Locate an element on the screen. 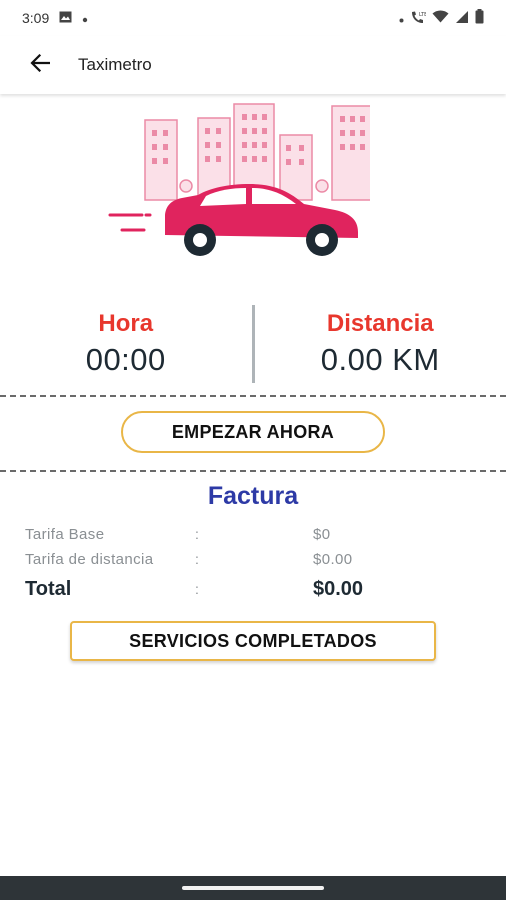 This screenshot has width=506, height=900. status-bar: 3:09 LTE is located at coordinates (253, 18).